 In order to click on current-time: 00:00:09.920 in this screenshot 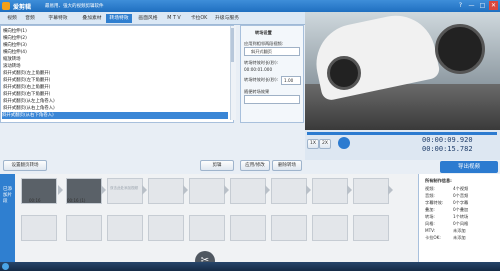, I will do `click(447, 140)`.